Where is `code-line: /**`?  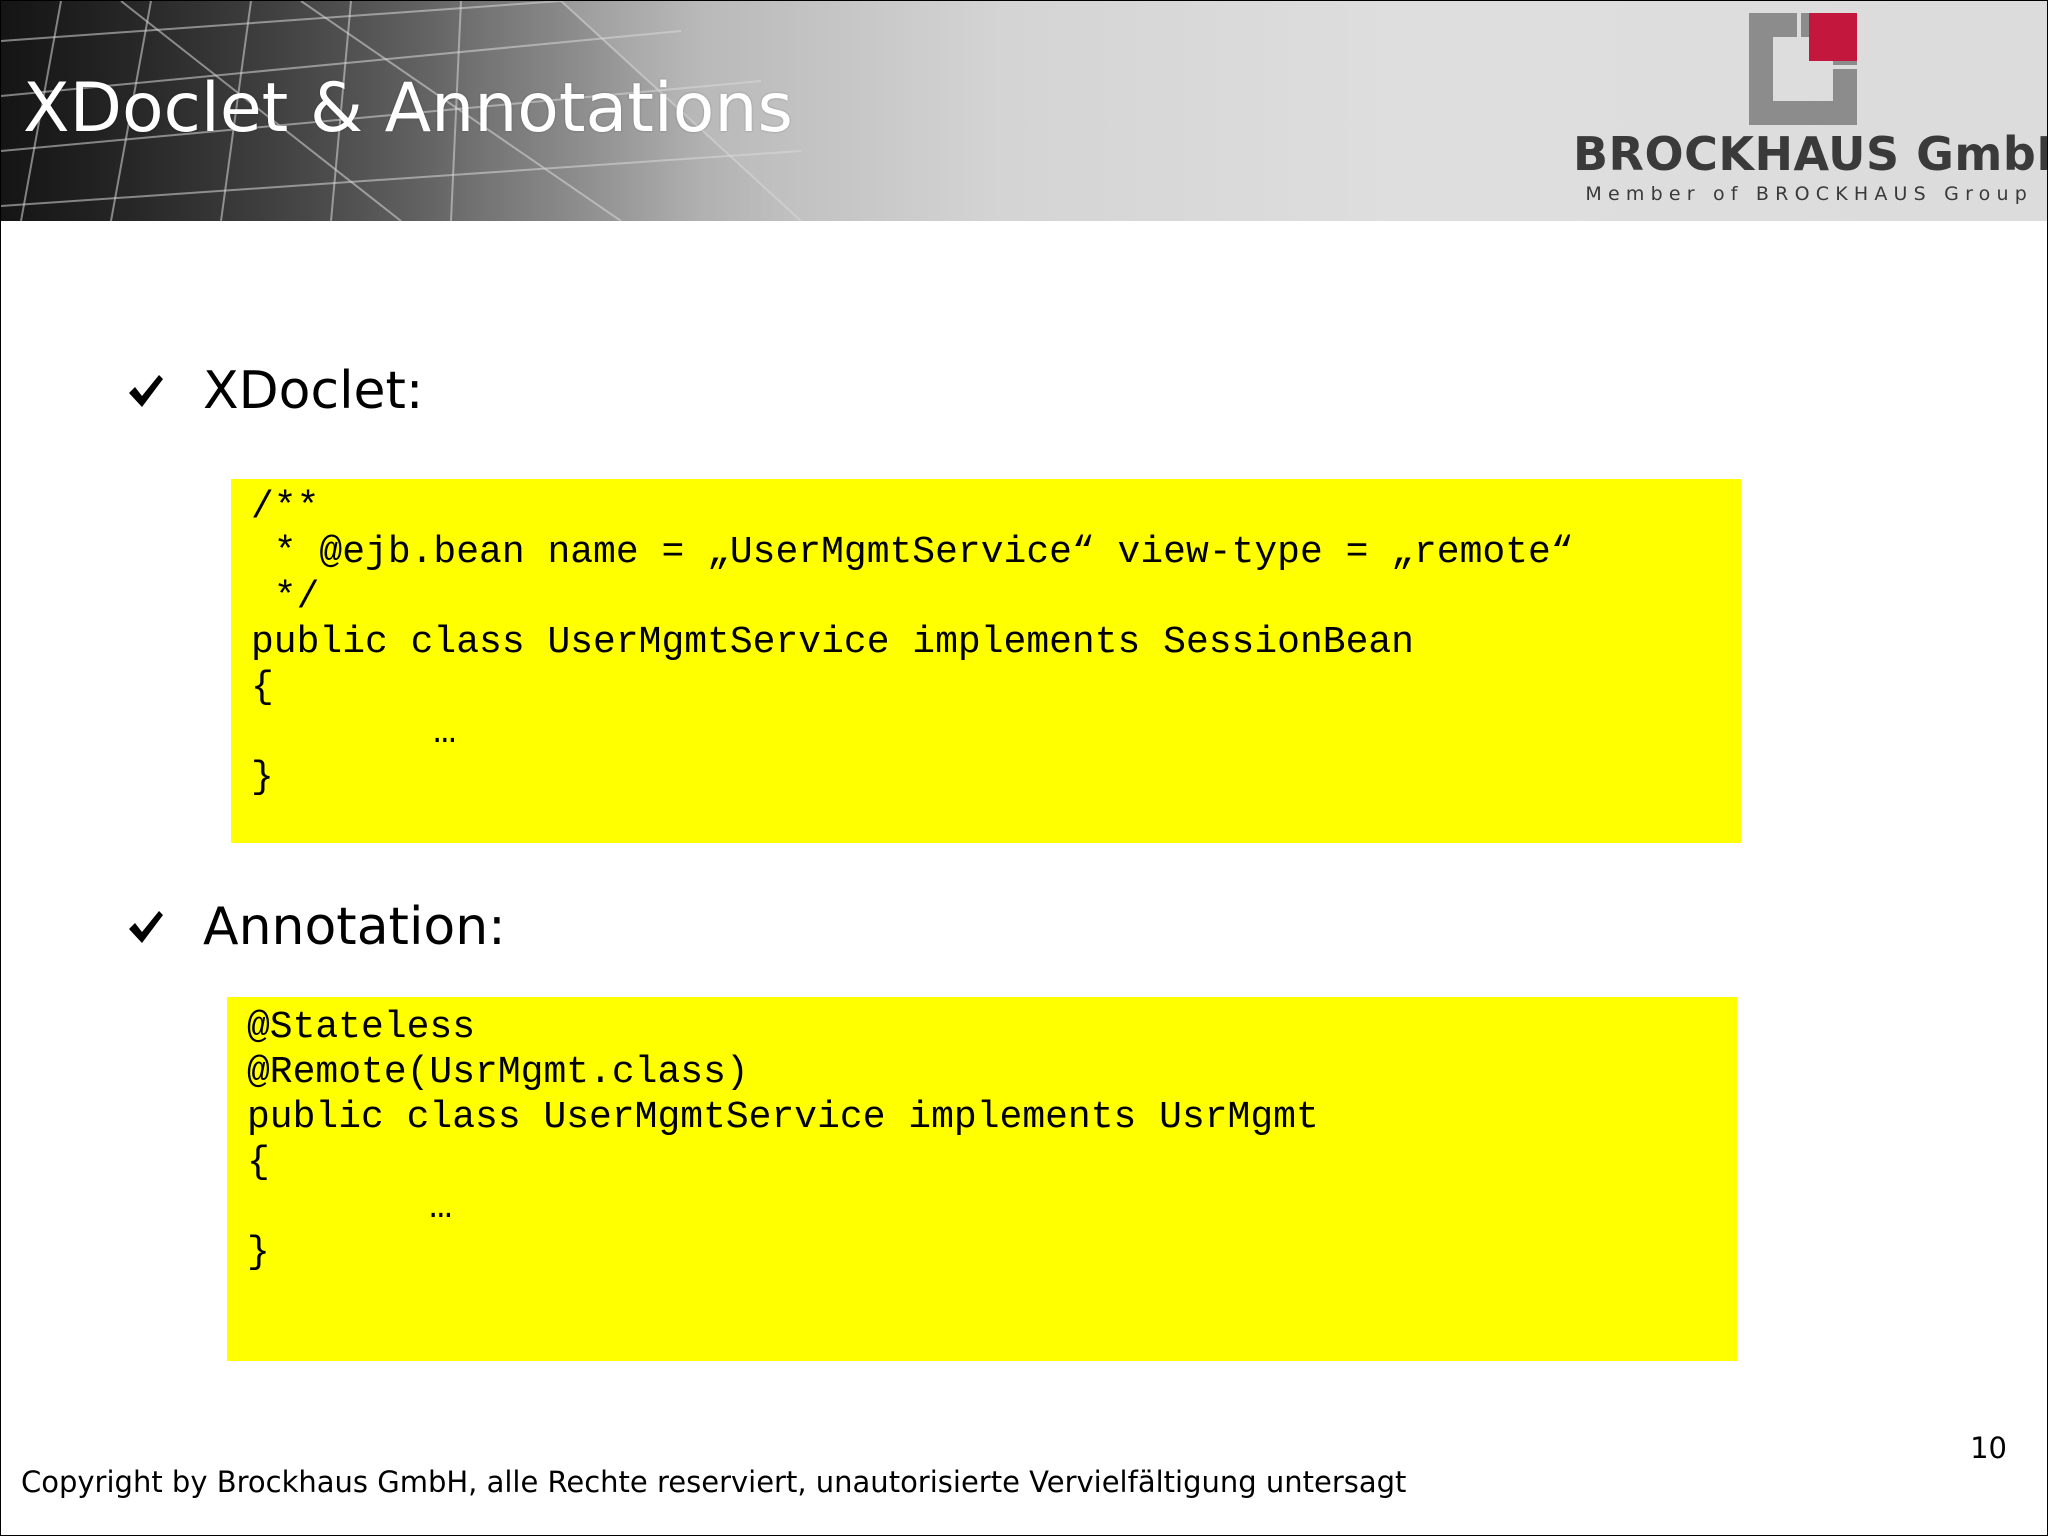 code-line: /** is located at coordinates (285, 507).